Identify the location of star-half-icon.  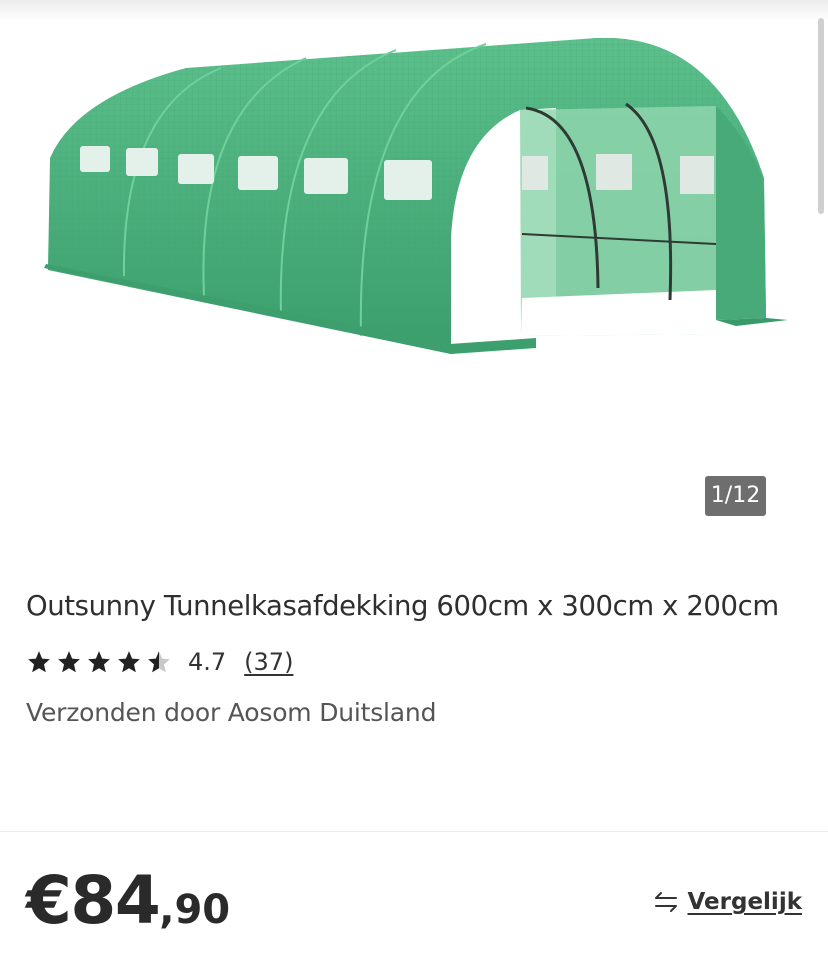
(159, 662).